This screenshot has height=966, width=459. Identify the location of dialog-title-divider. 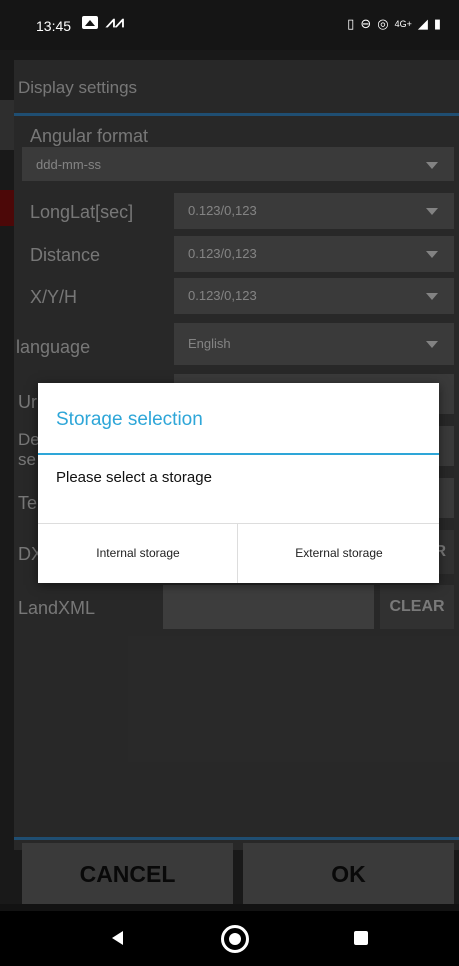
(238, 454).